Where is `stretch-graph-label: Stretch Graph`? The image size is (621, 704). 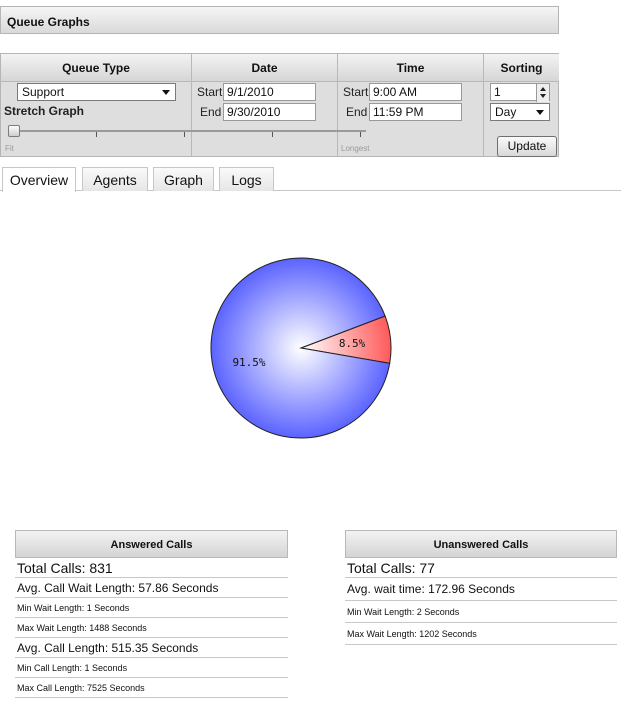 stretch-graph-label: Stretch Graph is located at coordinates (44, 111).